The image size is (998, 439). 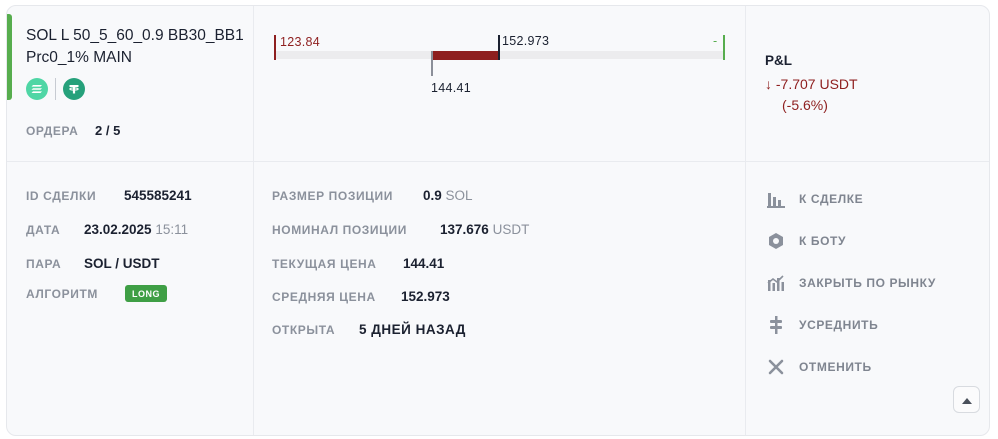 What do you see at coordinates (839, 325) in the screenshot?
I see `average-label: УСРЕДНИТЬ` at bounding box center [839, 325].